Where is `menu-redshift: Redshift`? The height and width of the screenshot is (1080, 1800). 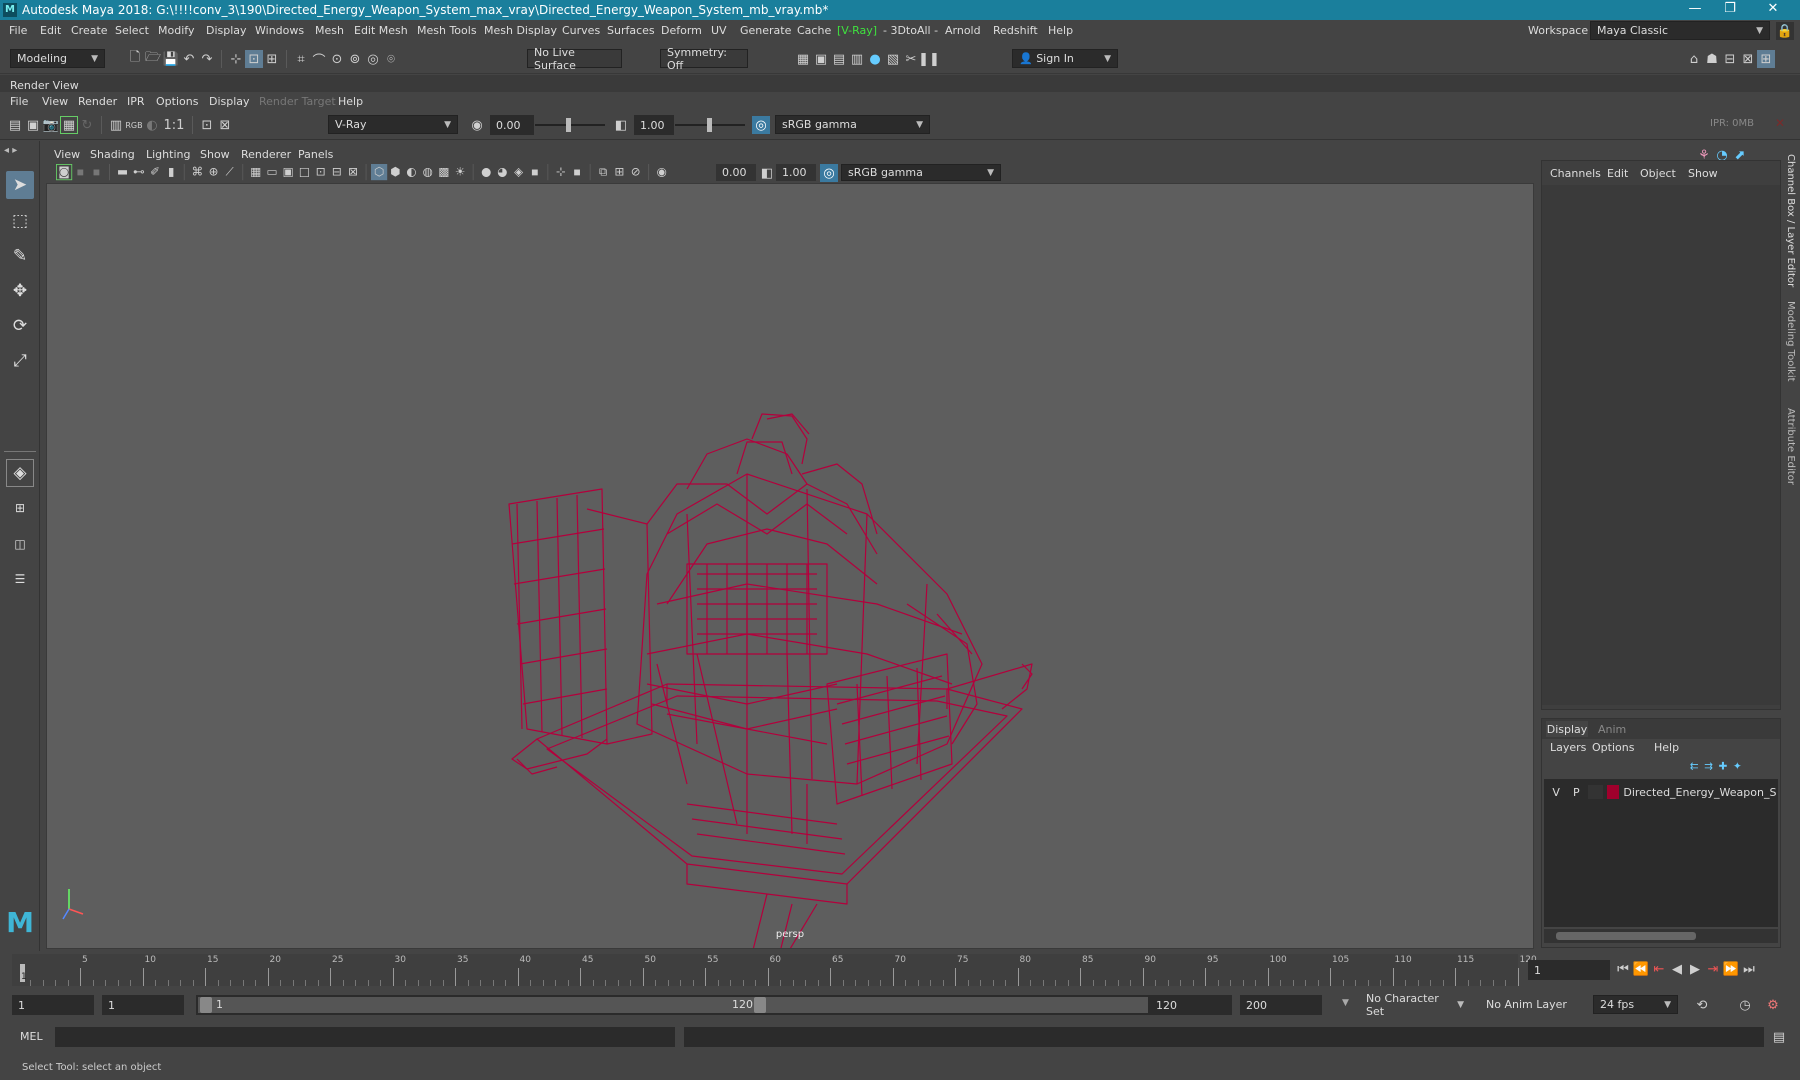 menu-redshift: Redshift is located at coordinates (1015, 30).